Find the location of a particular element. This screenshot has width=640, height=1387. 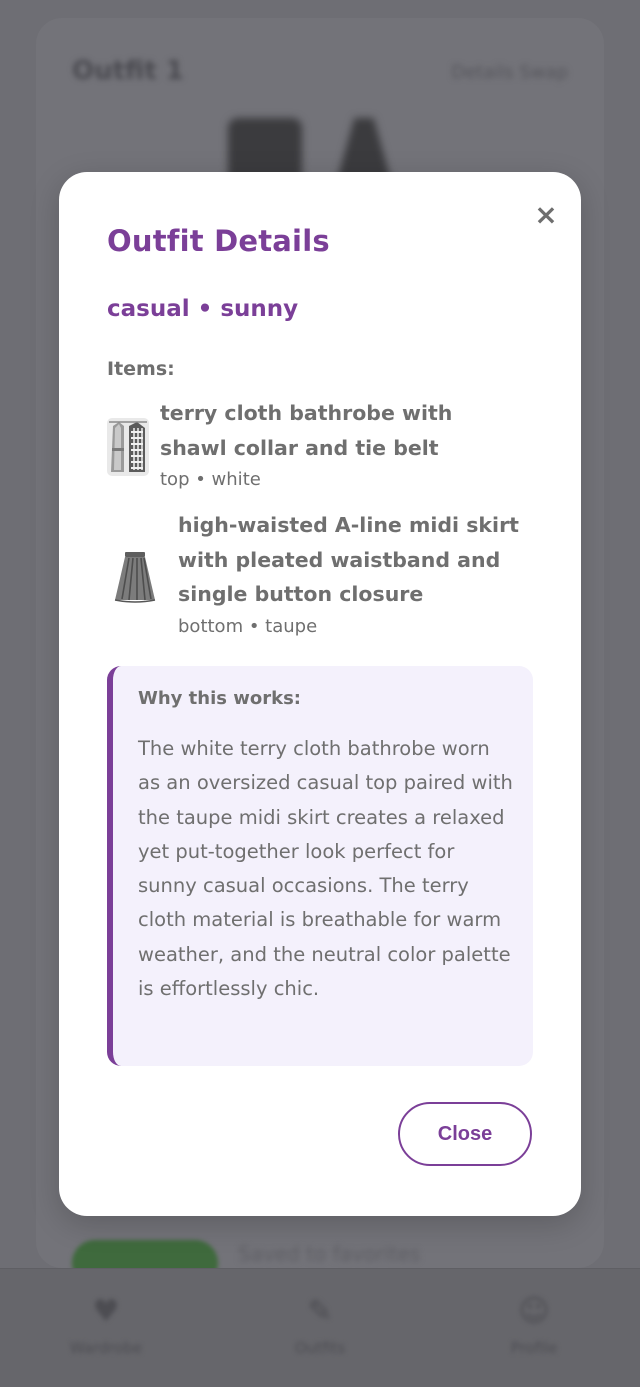

modal-title: Outfit Details is located at coordinates (218, 241).